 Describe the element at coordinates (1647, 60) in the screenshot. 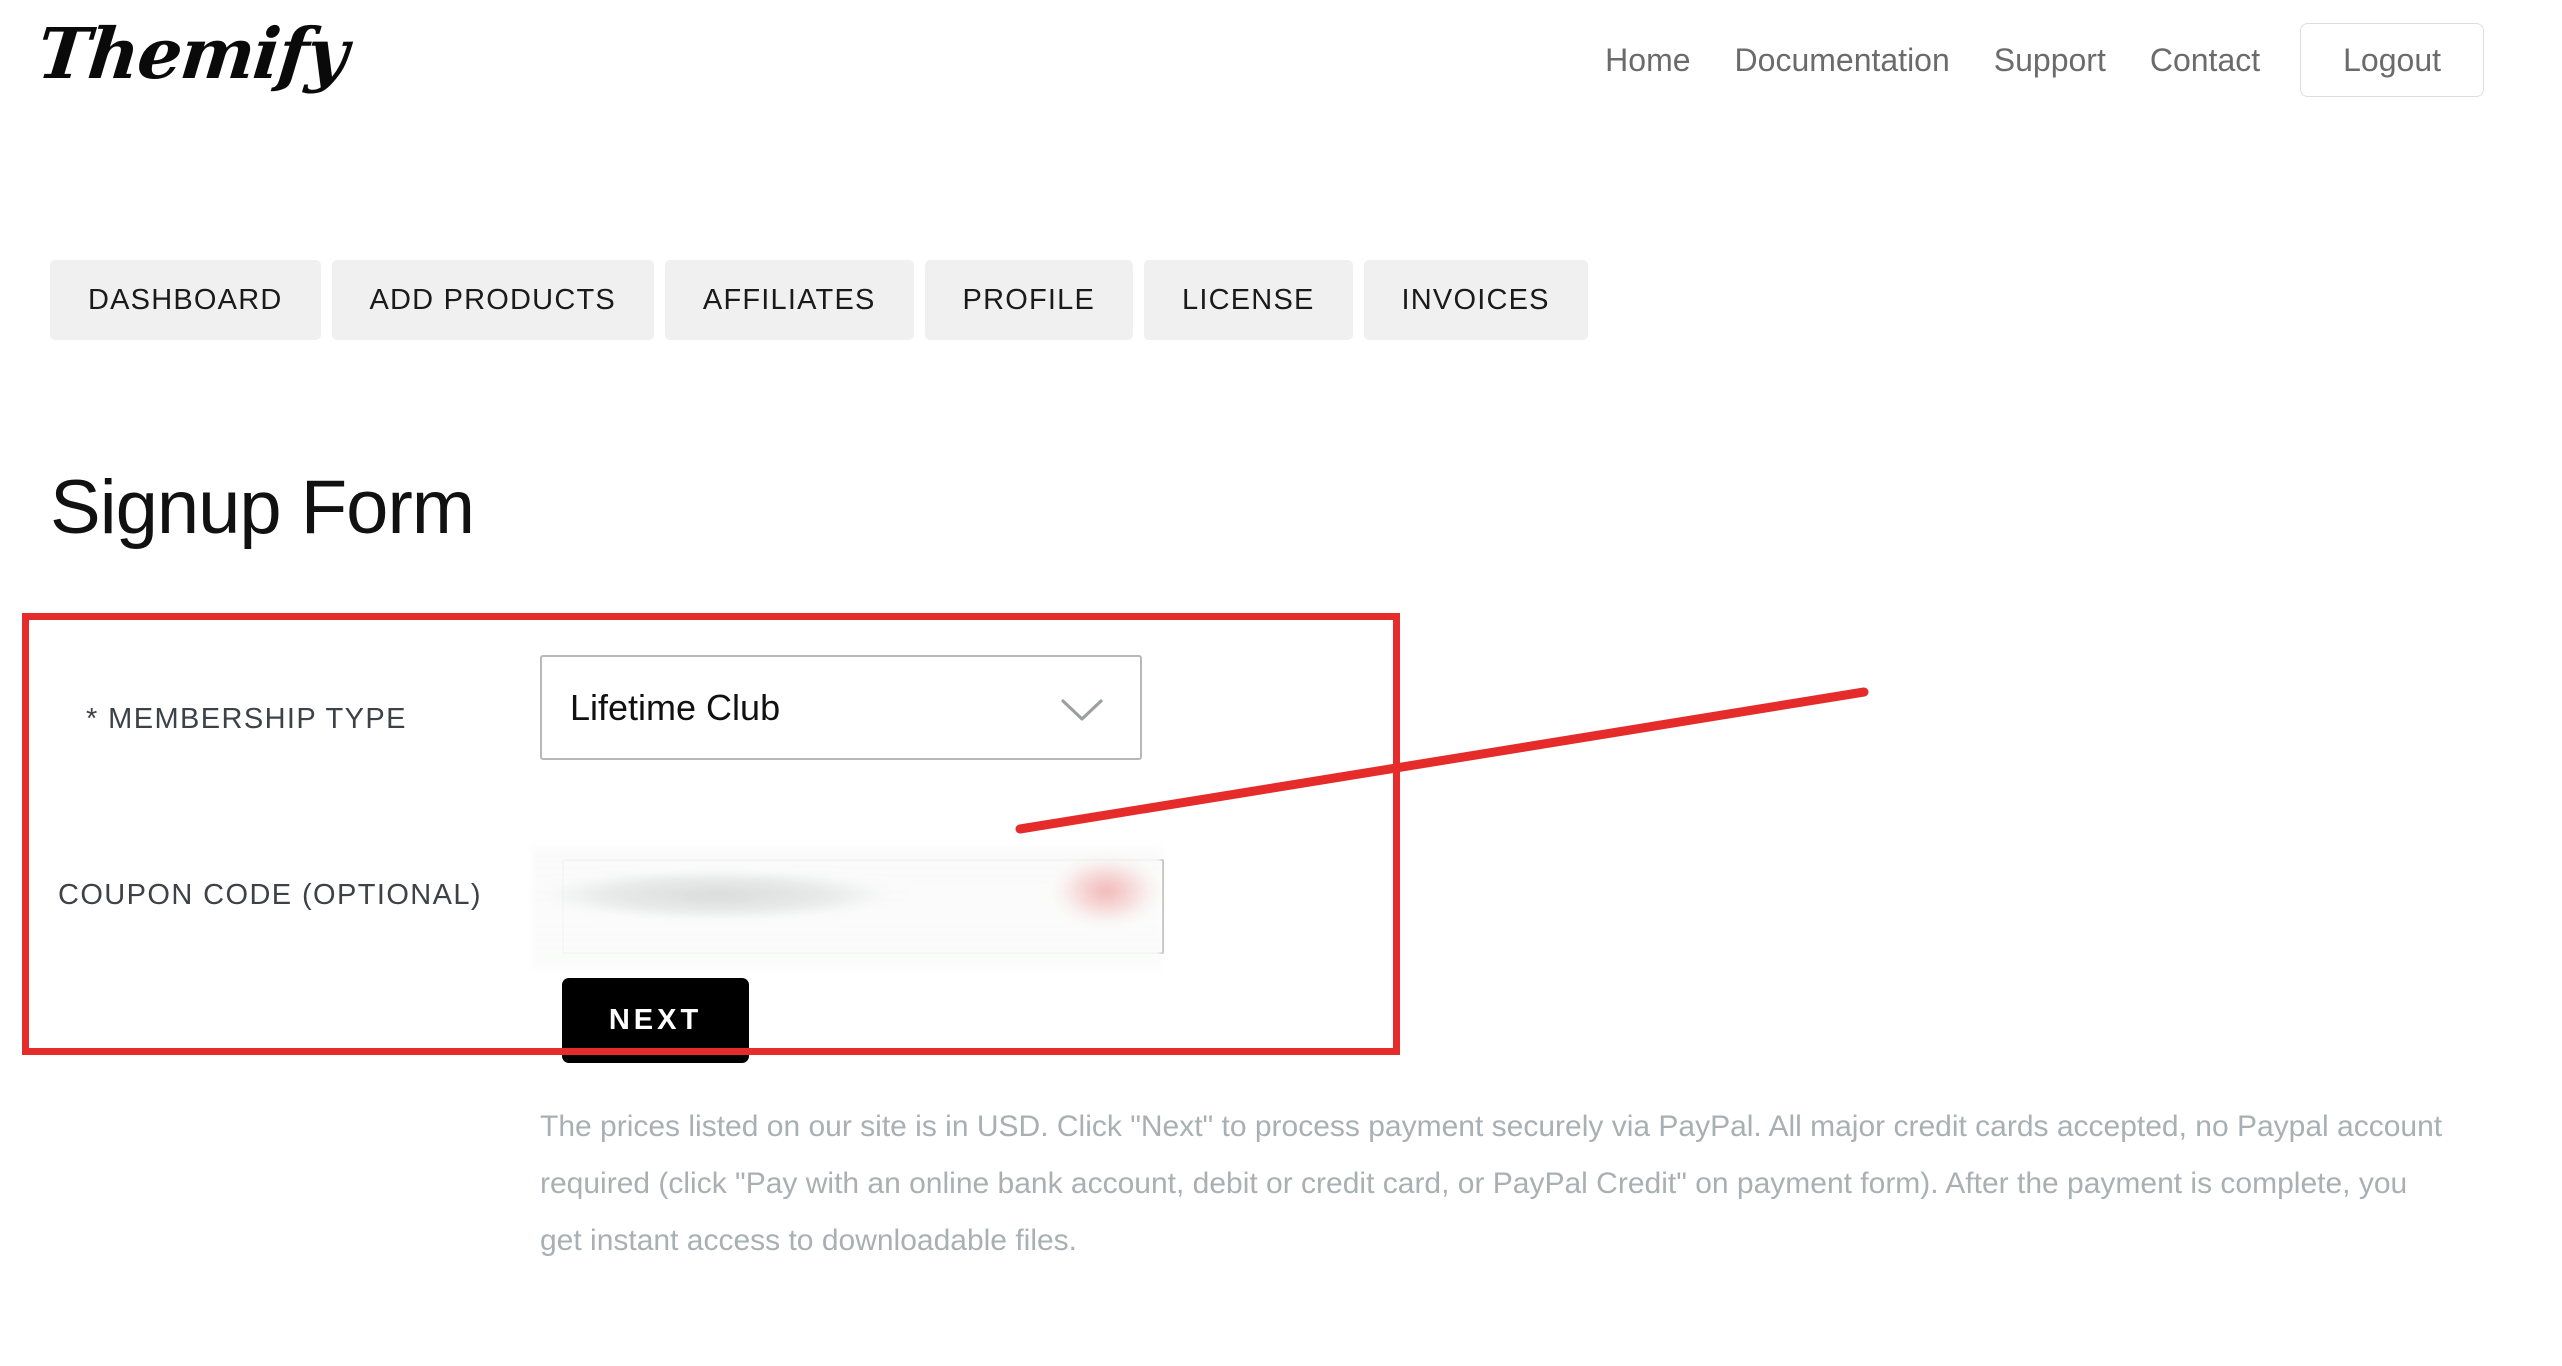

I see `nav-item-home: Home` at that location.